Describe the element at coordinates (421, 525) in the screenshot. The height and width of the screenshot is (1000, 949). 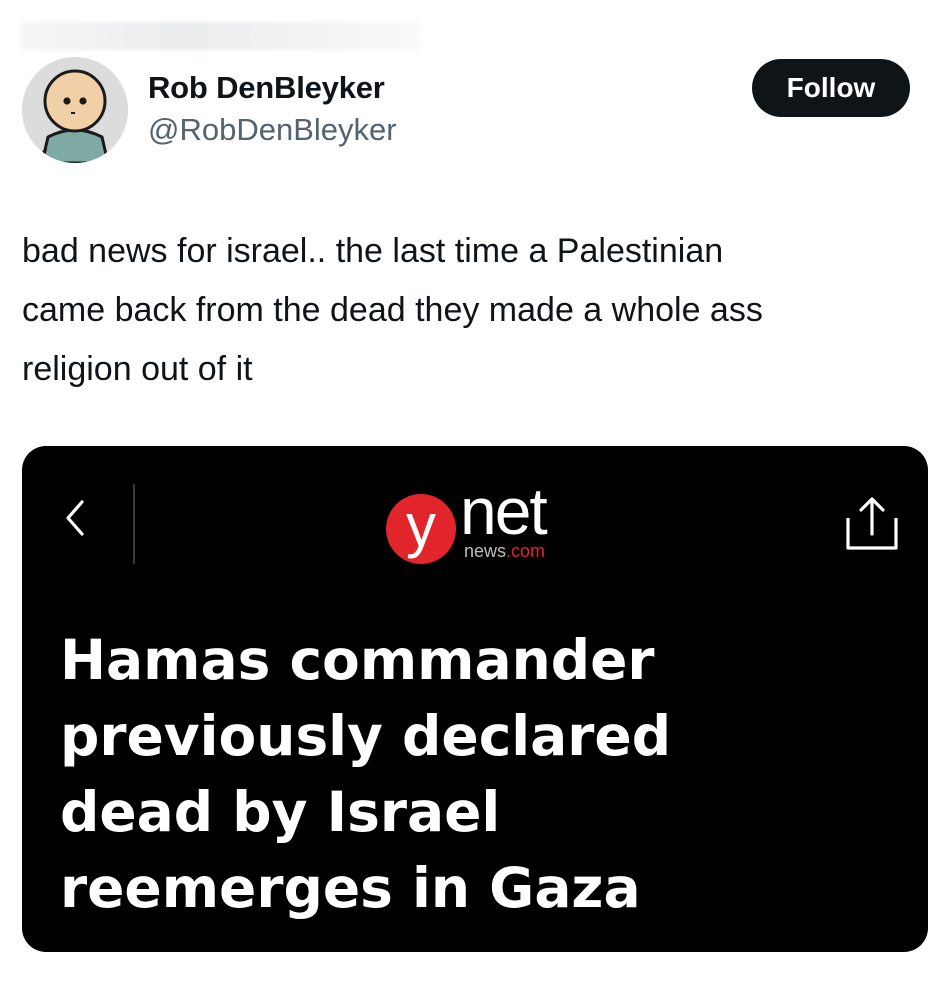
I see `logo-letter: y` at that location.